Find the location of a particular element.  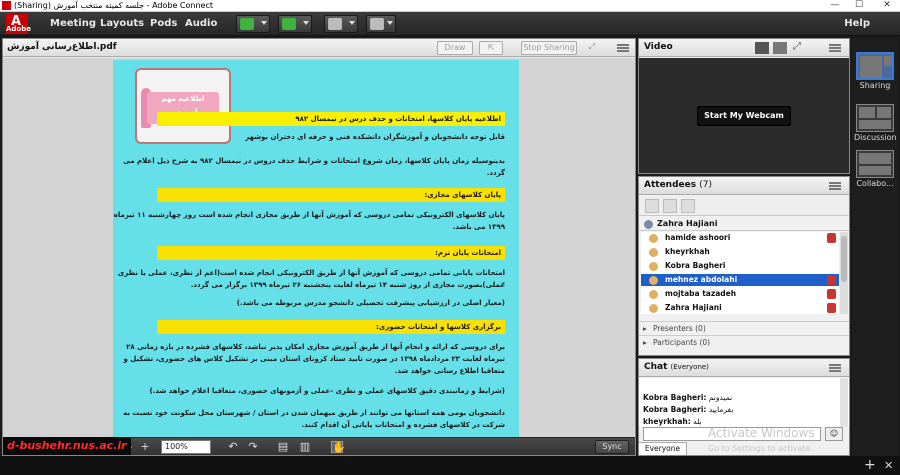

close-layout-icon: ✕ is located at coordinates (888, 465).